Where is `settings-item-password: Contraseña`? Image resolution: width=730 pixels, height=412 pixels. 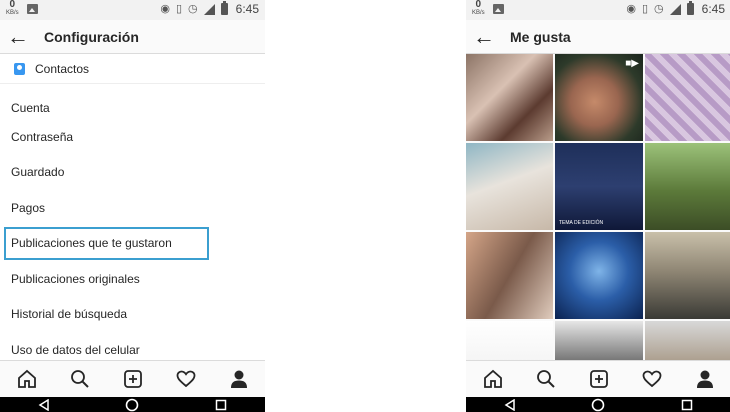
settings-item-password: Contraseña is located at coordinates (132, 137).